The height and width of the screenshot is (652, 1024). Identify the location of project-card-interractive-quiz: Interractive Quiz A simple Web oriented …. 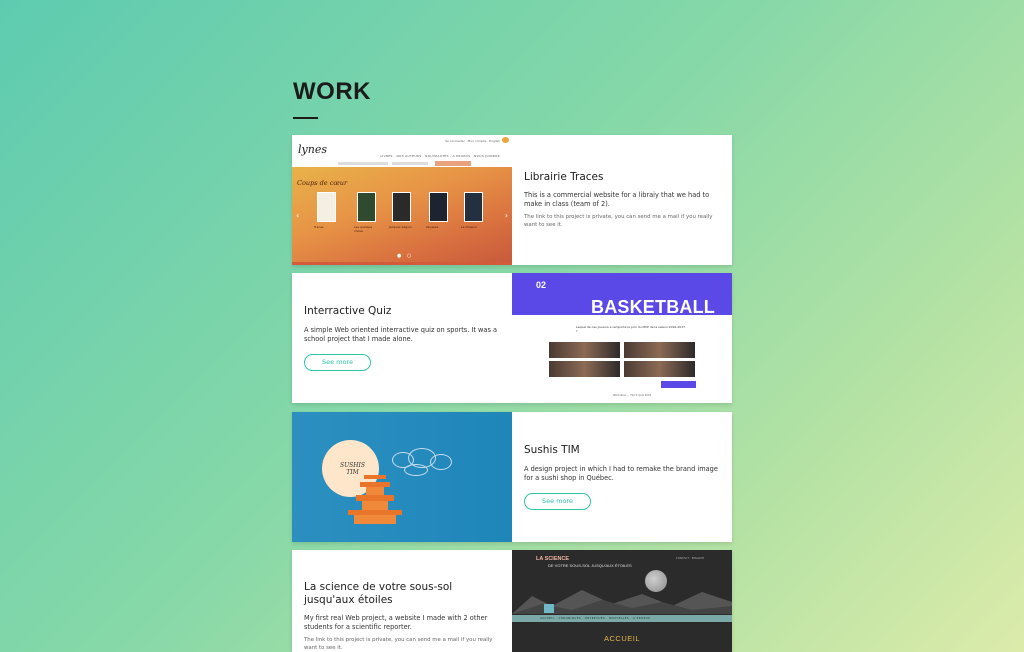
(512, 338).